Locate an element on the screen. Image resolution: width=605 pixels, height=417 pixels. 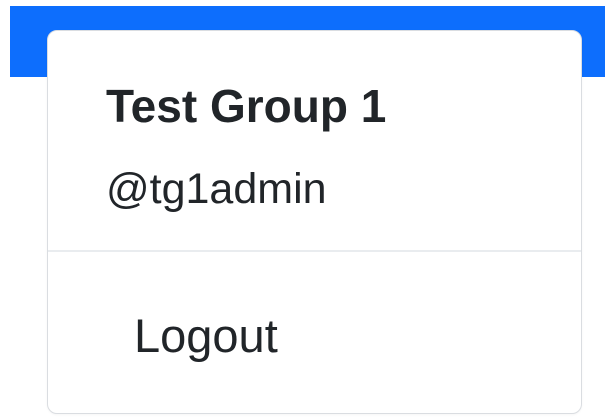
group-name: Test Group 1 is located at coordinates (246, 106).